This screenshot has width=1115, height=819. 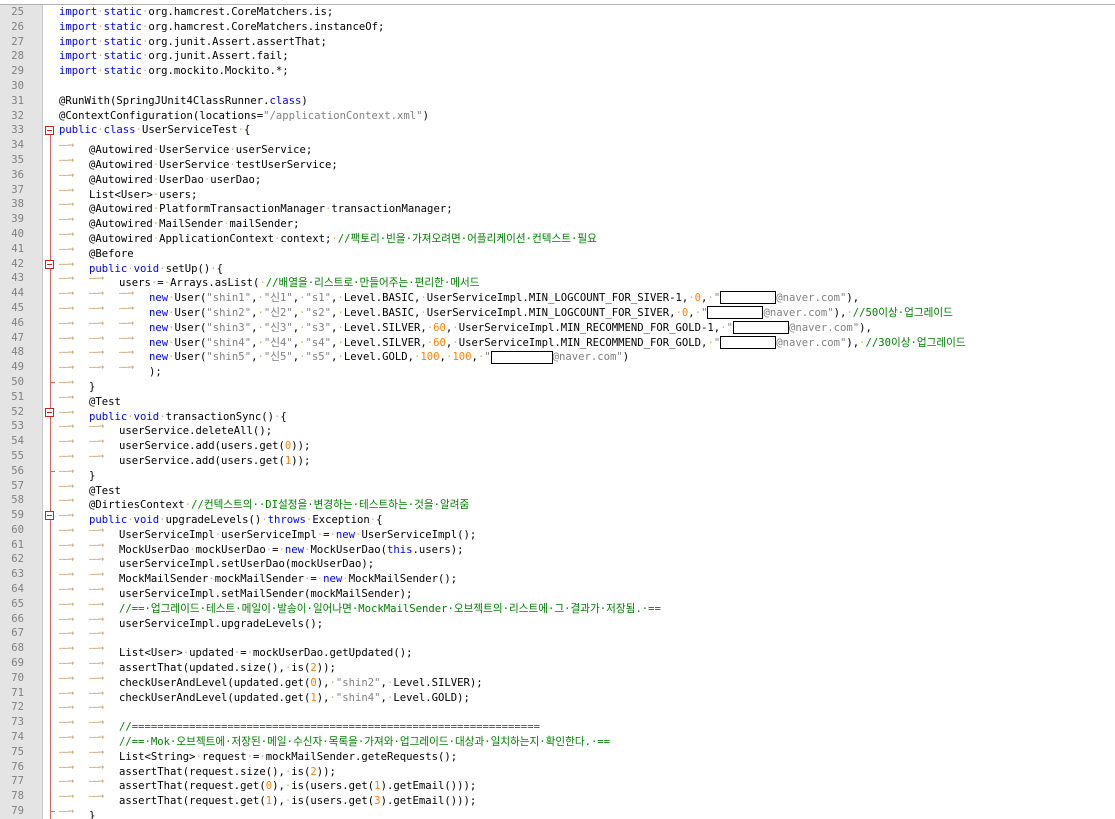 I want to click on line-number: 25, so click(x=17, y=12).